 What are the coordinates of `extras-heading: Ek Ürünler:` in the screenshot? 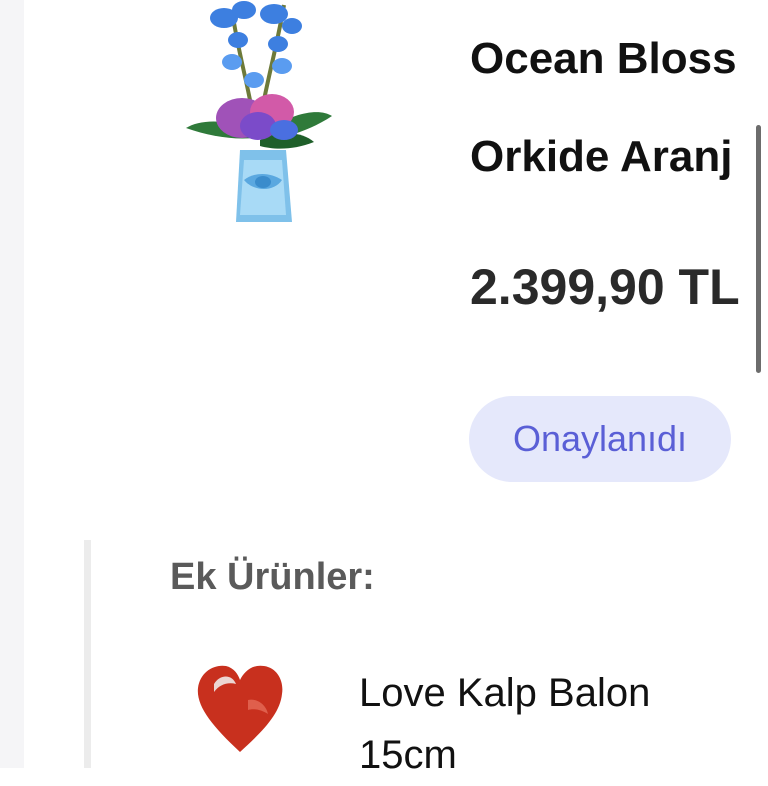 It's located at (272, 577).